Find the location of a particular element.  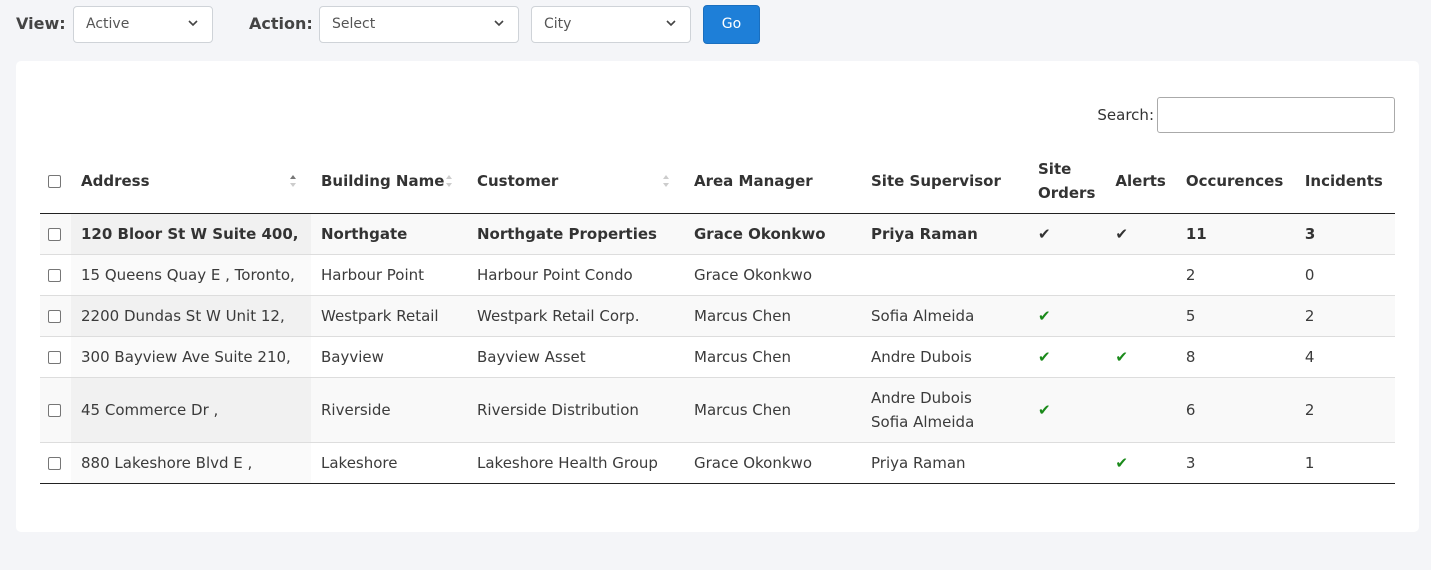

cell-customer-text: Bayview Asset is located at coordinates (531, 357).